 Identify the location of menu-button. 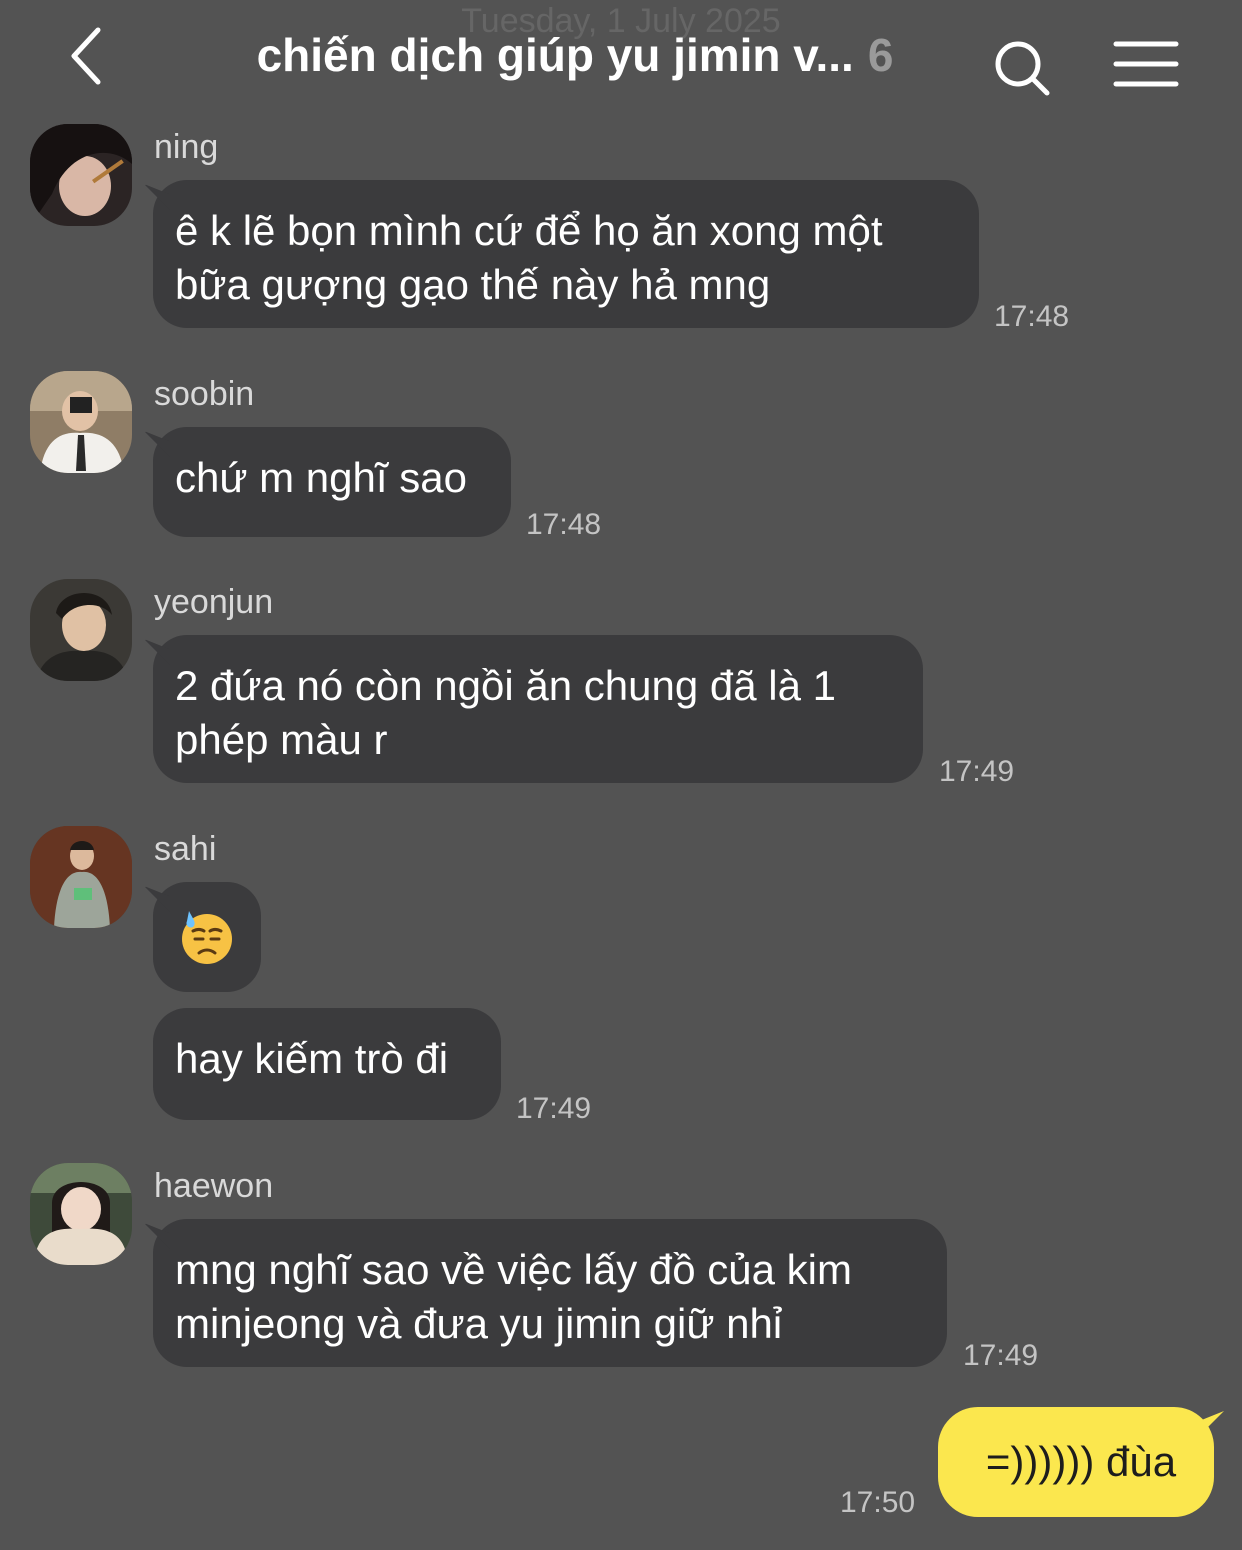
(1146, 65).